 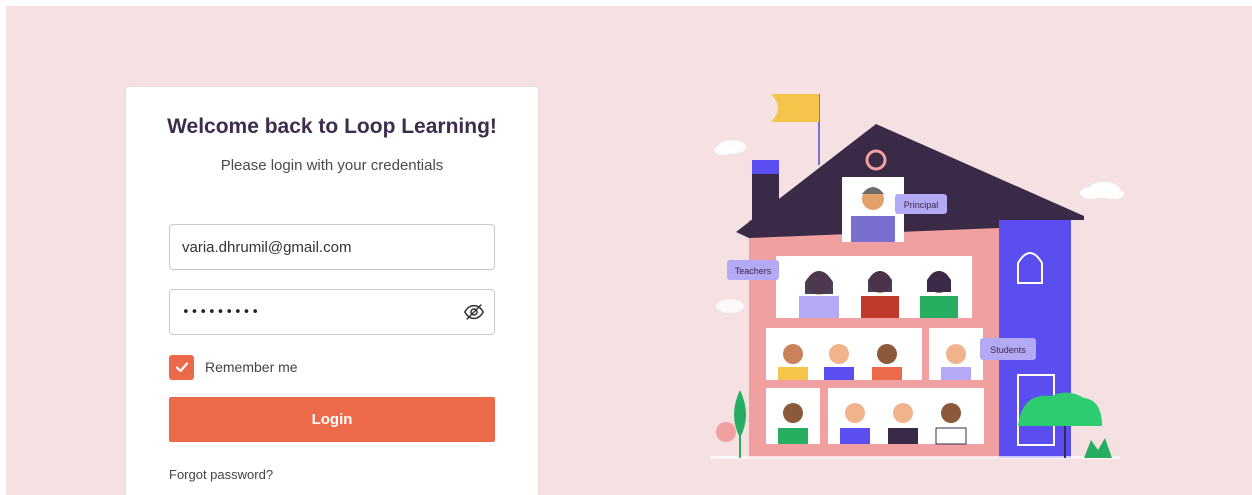 I want to click on teachers-label: Teachers, so click(x=753, y=271).